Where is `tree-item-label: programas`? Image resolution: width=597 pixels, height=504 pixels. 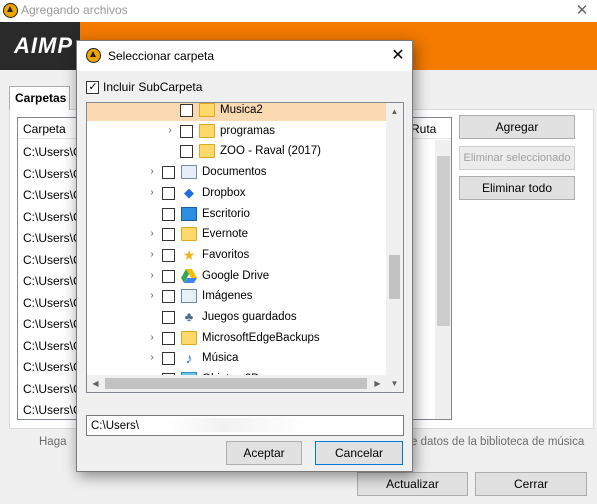 tree-item-label: programas is located at coordinates (247, 130).